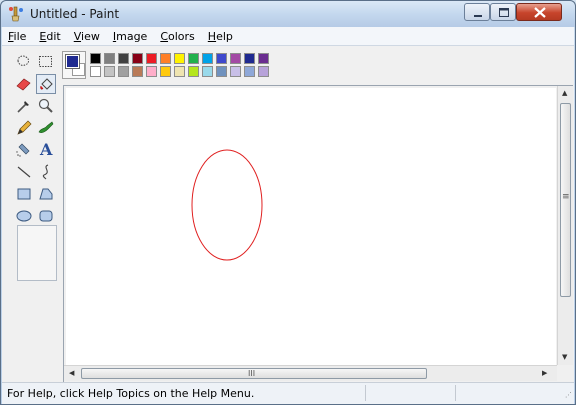 The height and width of the screenshot is (405, 576). I want to click on rounded-rectangle-tool, so click(46, 216).